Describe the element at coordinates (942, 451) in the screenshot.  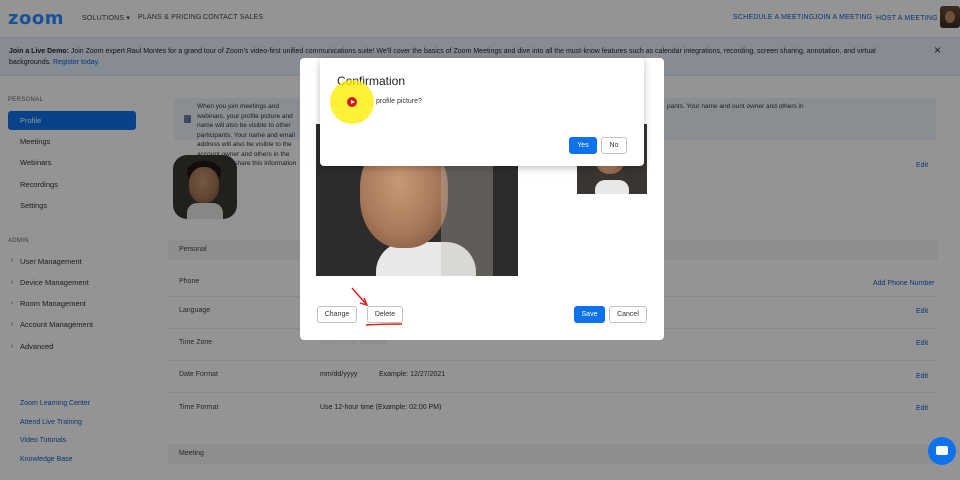
I see `chat-icon` at that location.